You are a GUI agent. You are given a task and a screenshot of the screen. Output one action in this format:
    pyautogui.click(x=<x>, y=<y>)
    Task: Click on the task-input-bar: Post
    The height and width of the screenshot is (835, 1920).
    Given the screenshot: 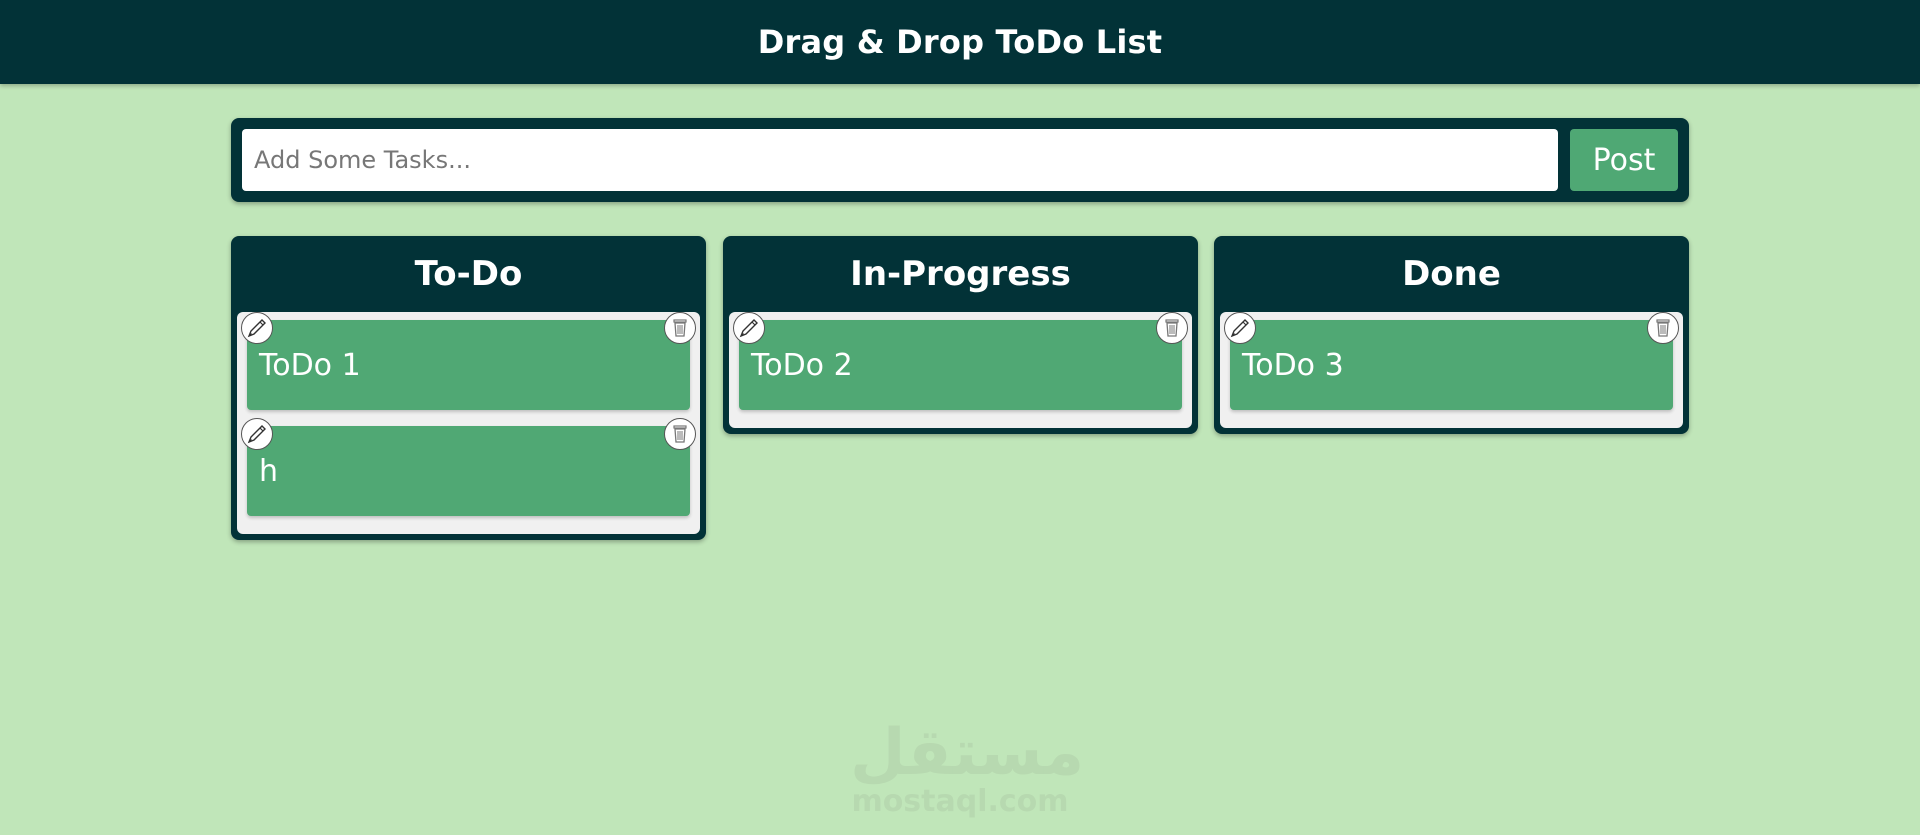 What is the action you would take?
    pyautogui.click(x=960, y=160)
    